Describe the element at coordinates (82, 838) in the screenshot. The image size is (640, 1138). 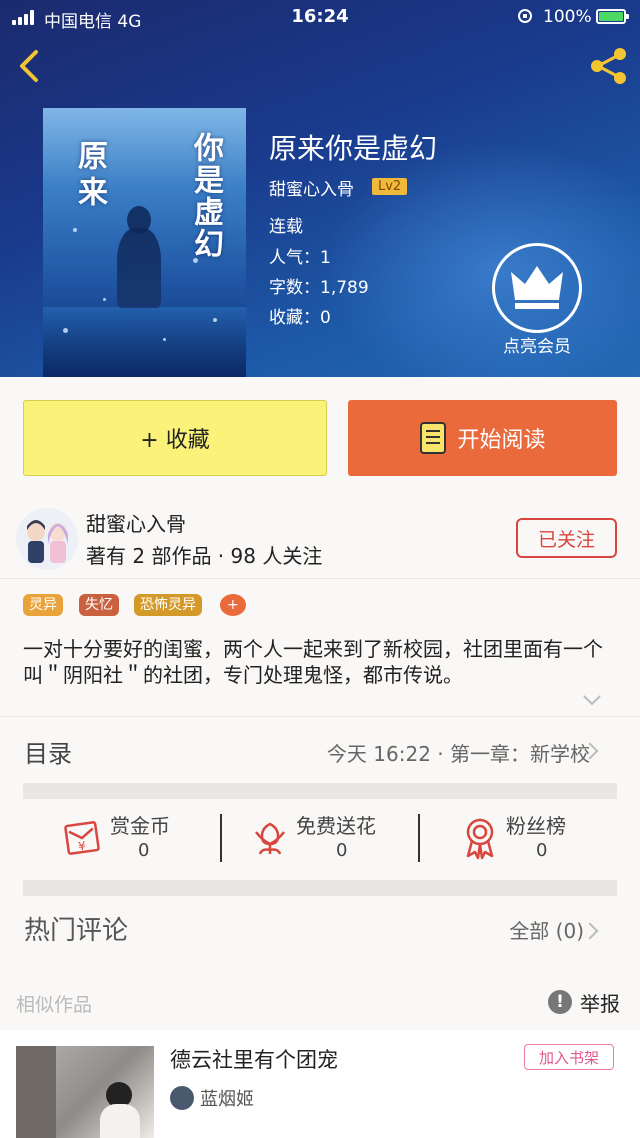
I see `red-envelope-icon: ¥` at that location.